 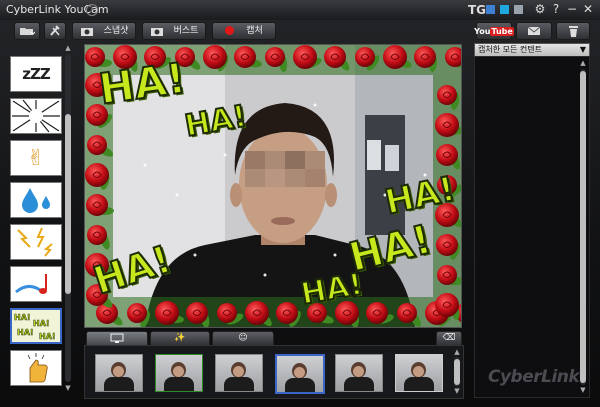 I want to click on thumbs-scroll-down-icon: ▼, so click(x=457, y=391).